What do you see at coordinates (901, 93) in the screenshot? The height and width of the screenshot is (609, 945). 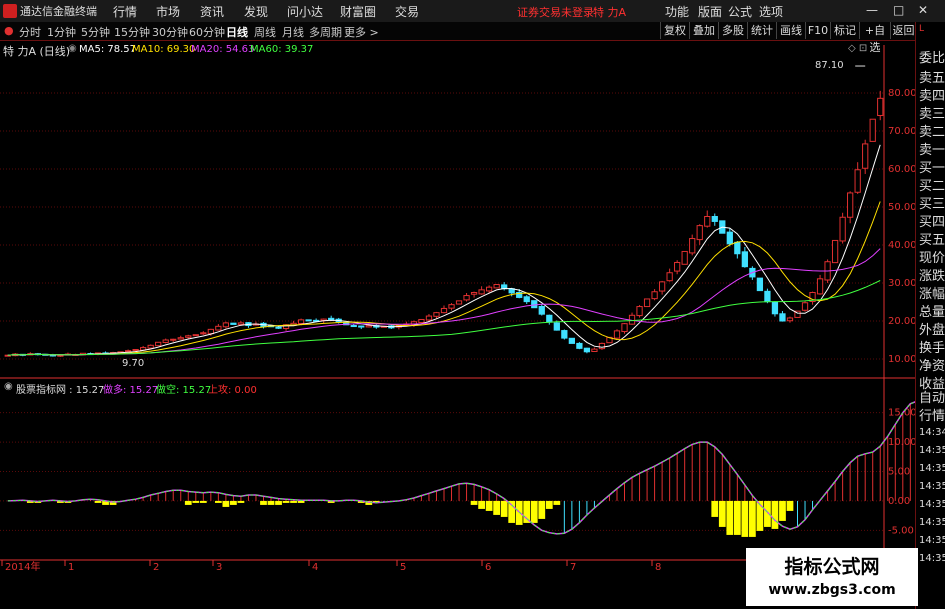 I see `price-tick-label: 80.00` at bounding box center [901, 93].